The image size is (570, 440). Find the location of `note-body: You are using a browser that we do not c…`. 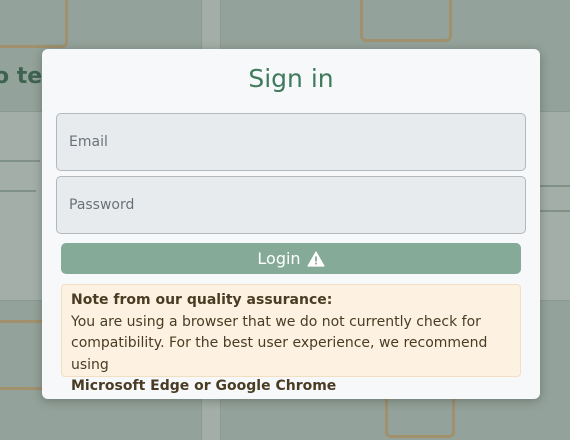

note-body: You are using a browser that we do not c… is located at coordinates (279, 343).